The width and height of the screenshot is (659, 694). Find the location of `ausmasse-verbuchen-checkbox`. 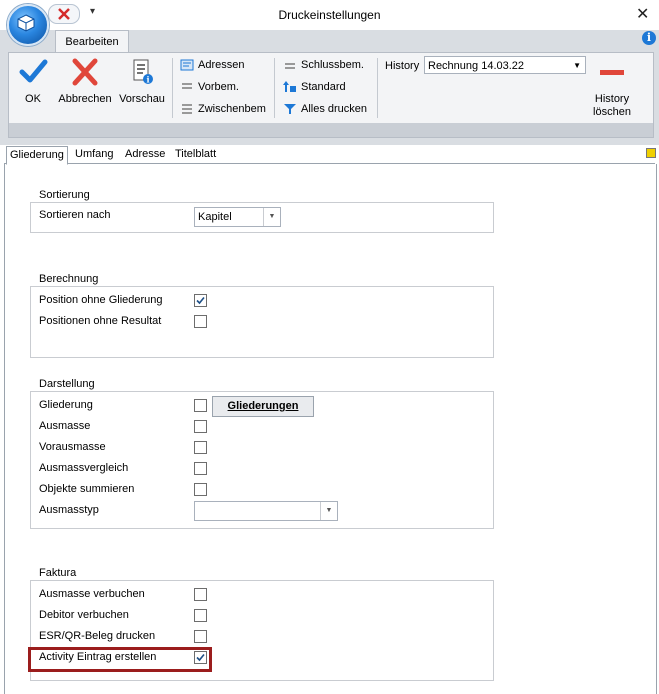

ausmasse-verbuchen-checkbox is located at coordinates (200, 594).